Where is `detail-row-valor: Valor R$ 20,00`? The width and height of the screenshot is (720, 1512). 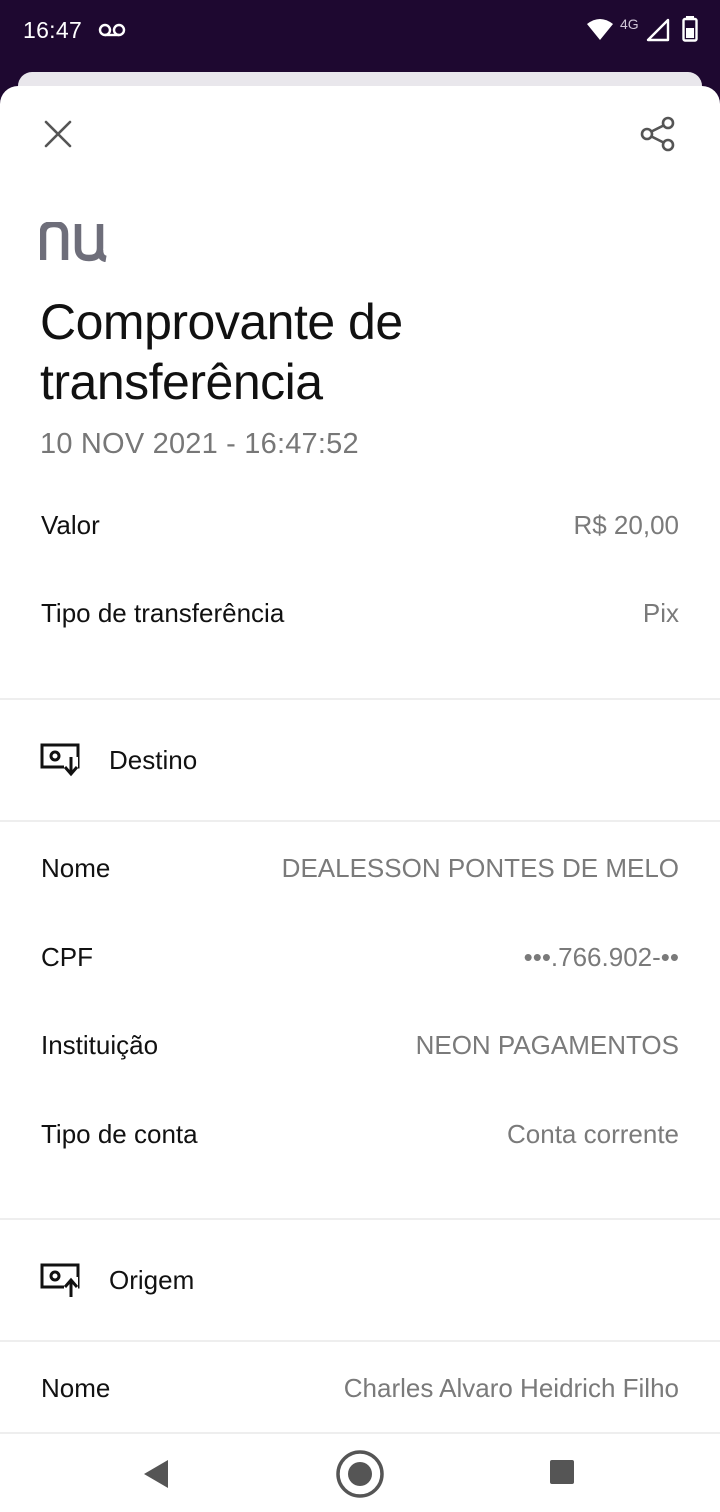 detail-row-valor: Valor R$ 20,00 is located at coordinates (360, 525).